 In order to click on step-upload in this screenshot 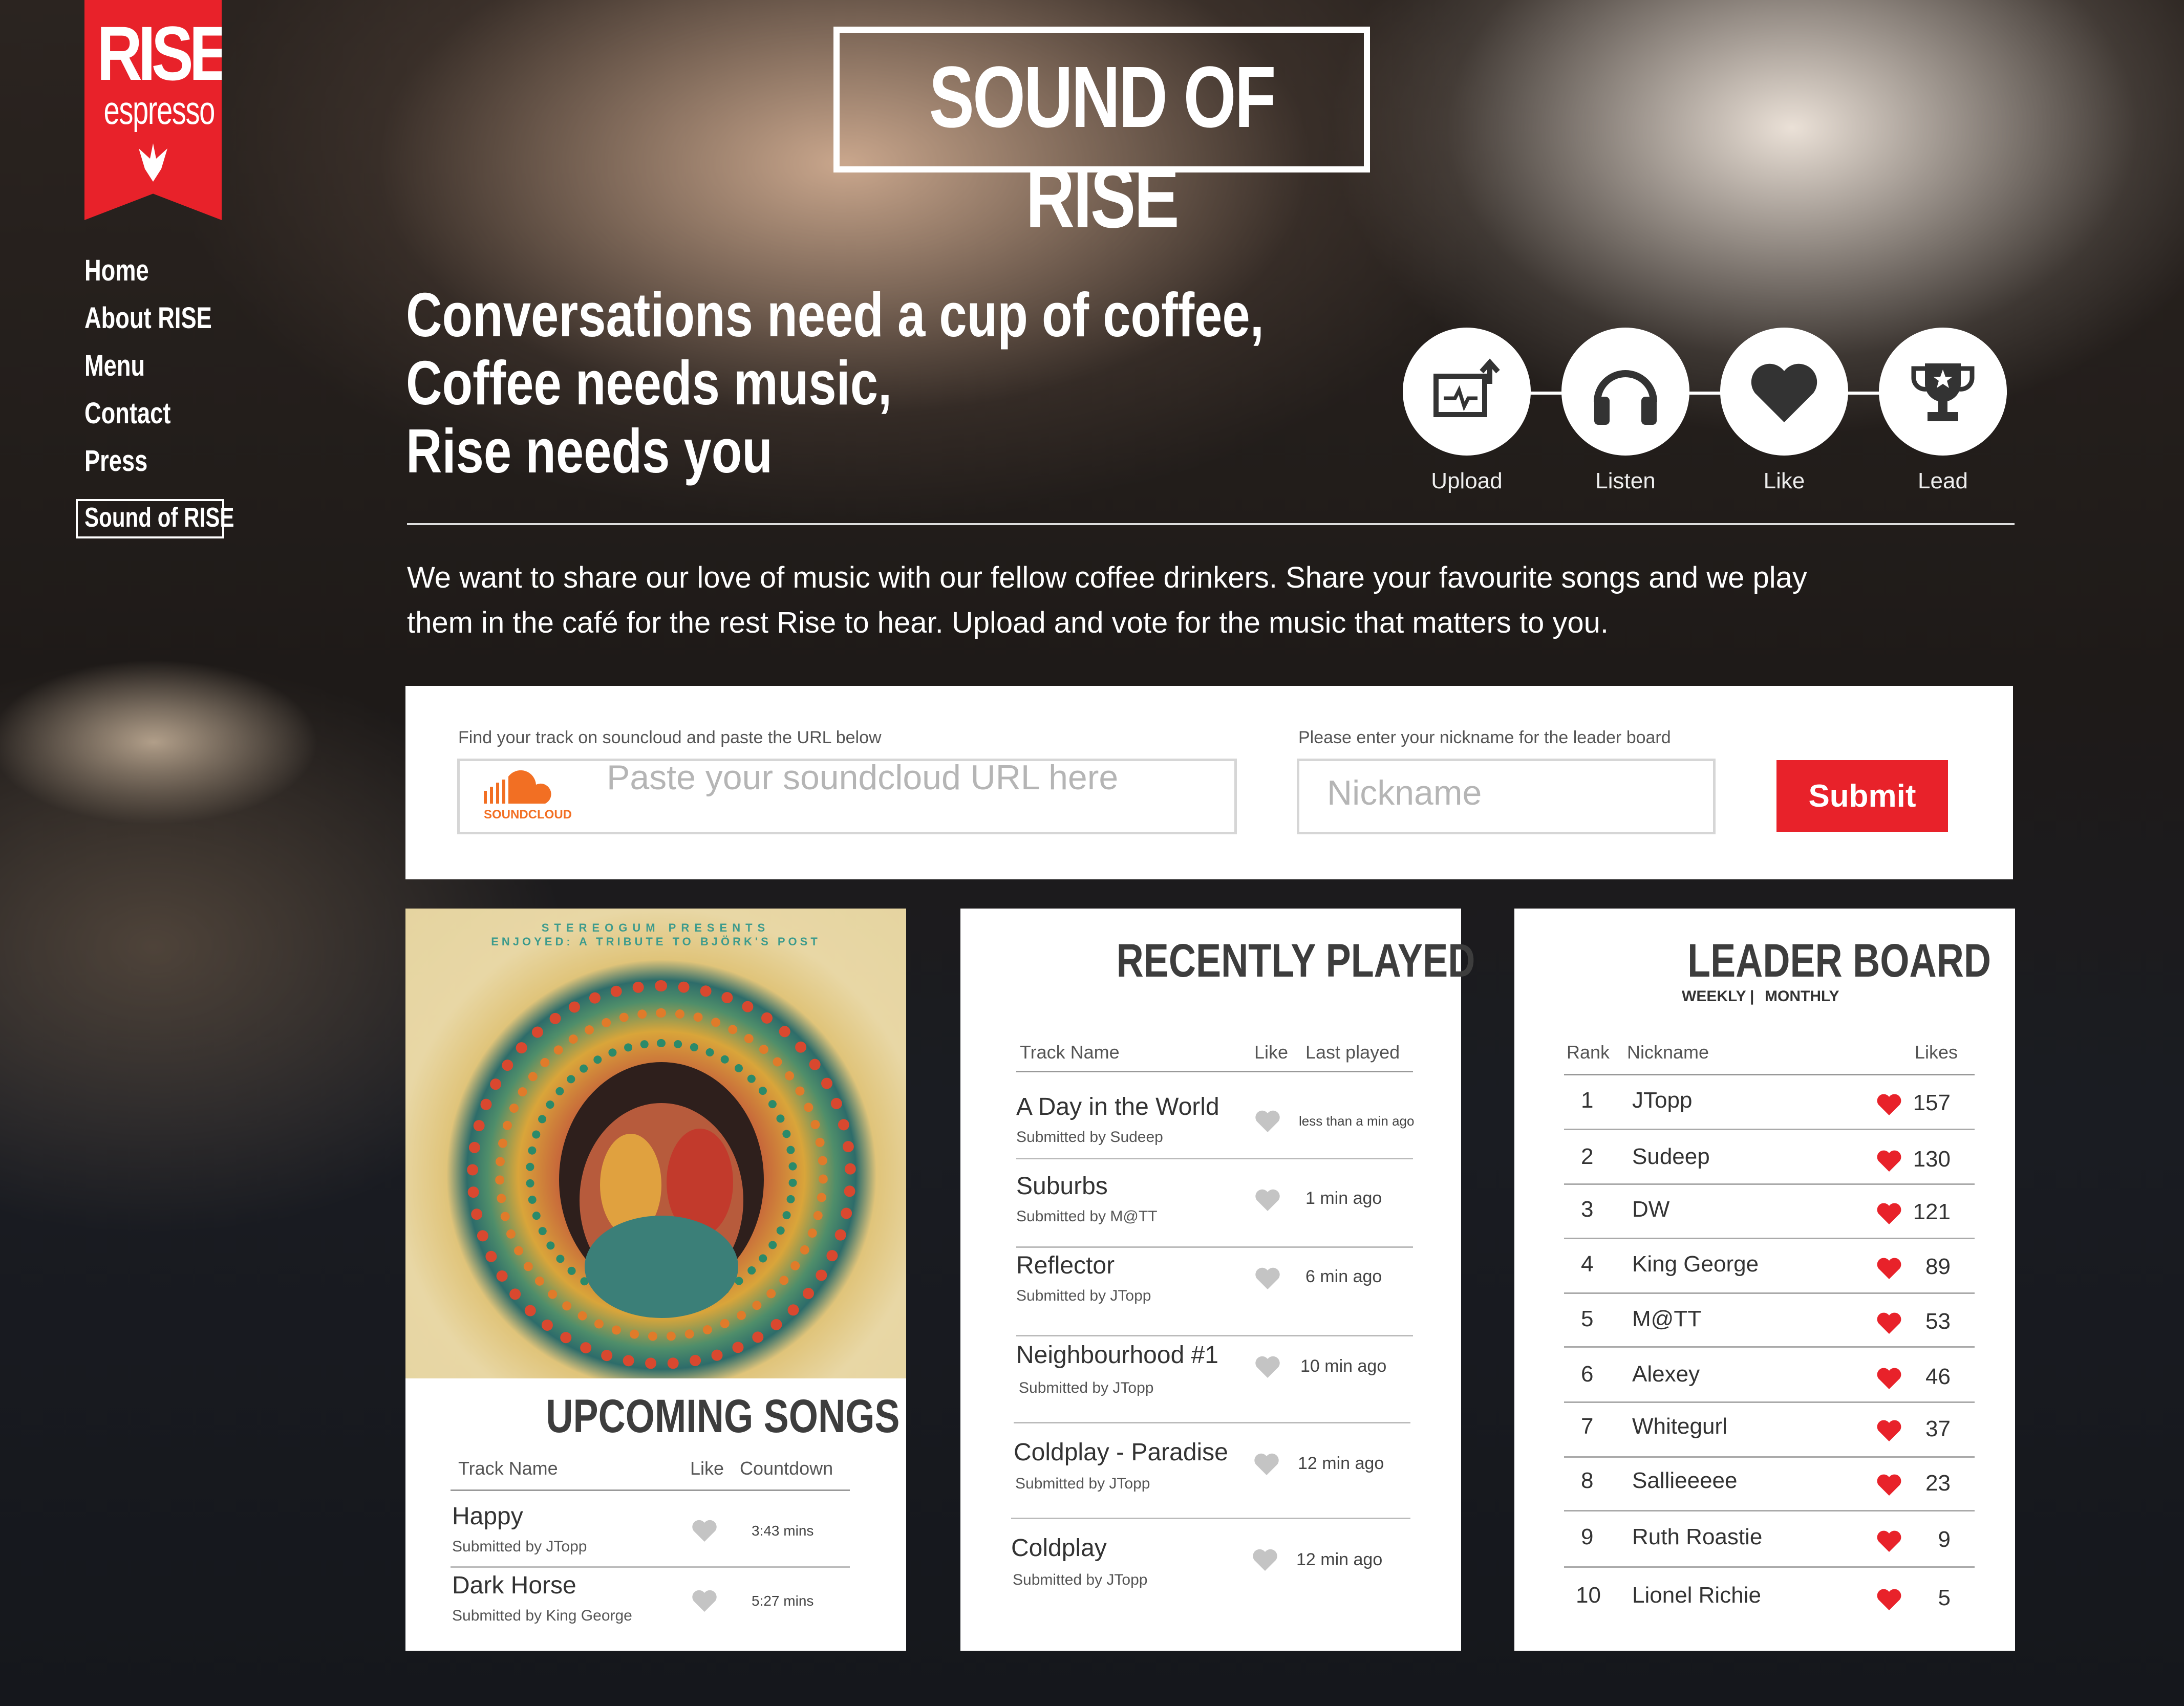, I will do `click(1467, 392)`.